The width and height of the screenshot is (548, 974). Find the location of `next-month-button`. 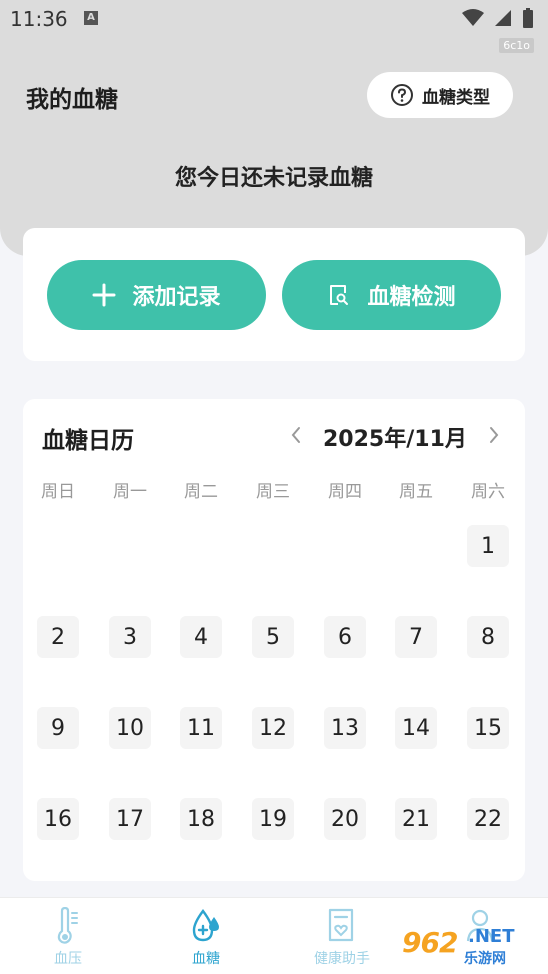

next-month-button is located at coordinates (494, 435).